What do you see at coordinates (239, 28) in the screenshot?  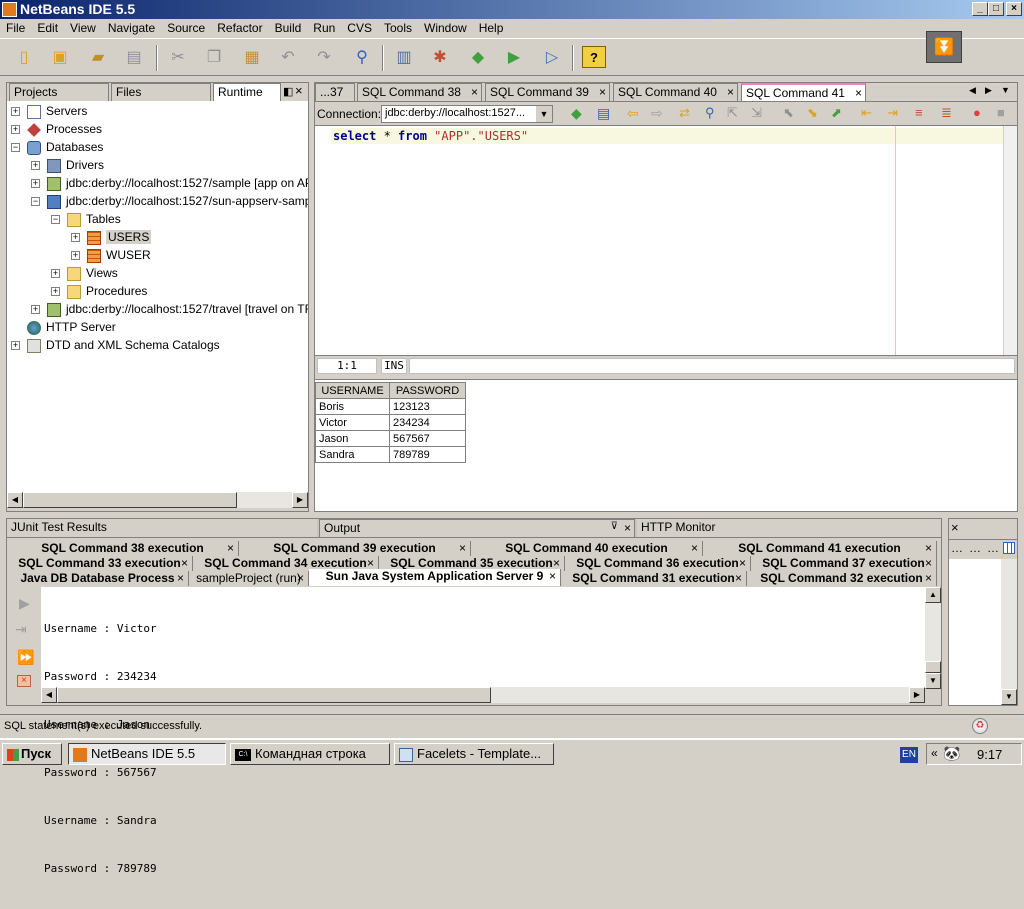 I see `menu-refactor: Refactor` at bounding box center [239, 28].